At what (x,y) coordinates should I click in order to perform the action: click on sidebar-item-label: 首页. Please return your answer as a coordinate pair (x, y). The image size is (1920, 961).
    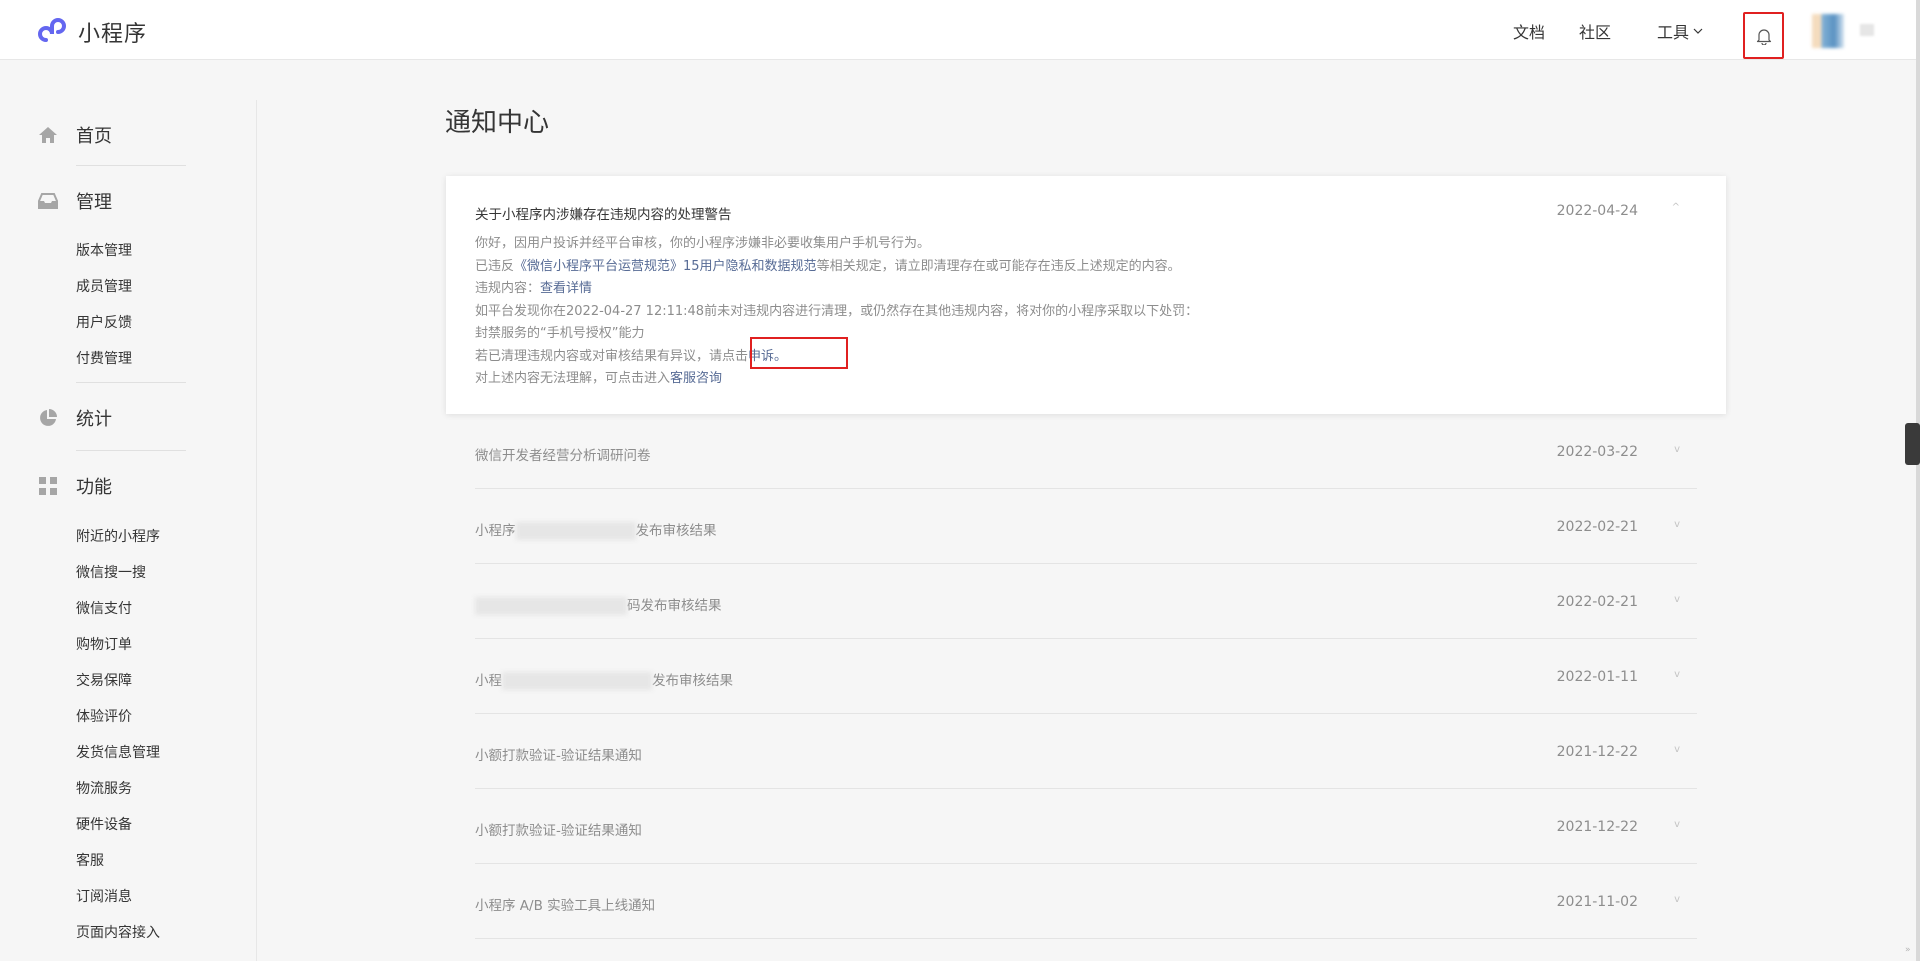
    Looking at the image, I should click on (94, 136).